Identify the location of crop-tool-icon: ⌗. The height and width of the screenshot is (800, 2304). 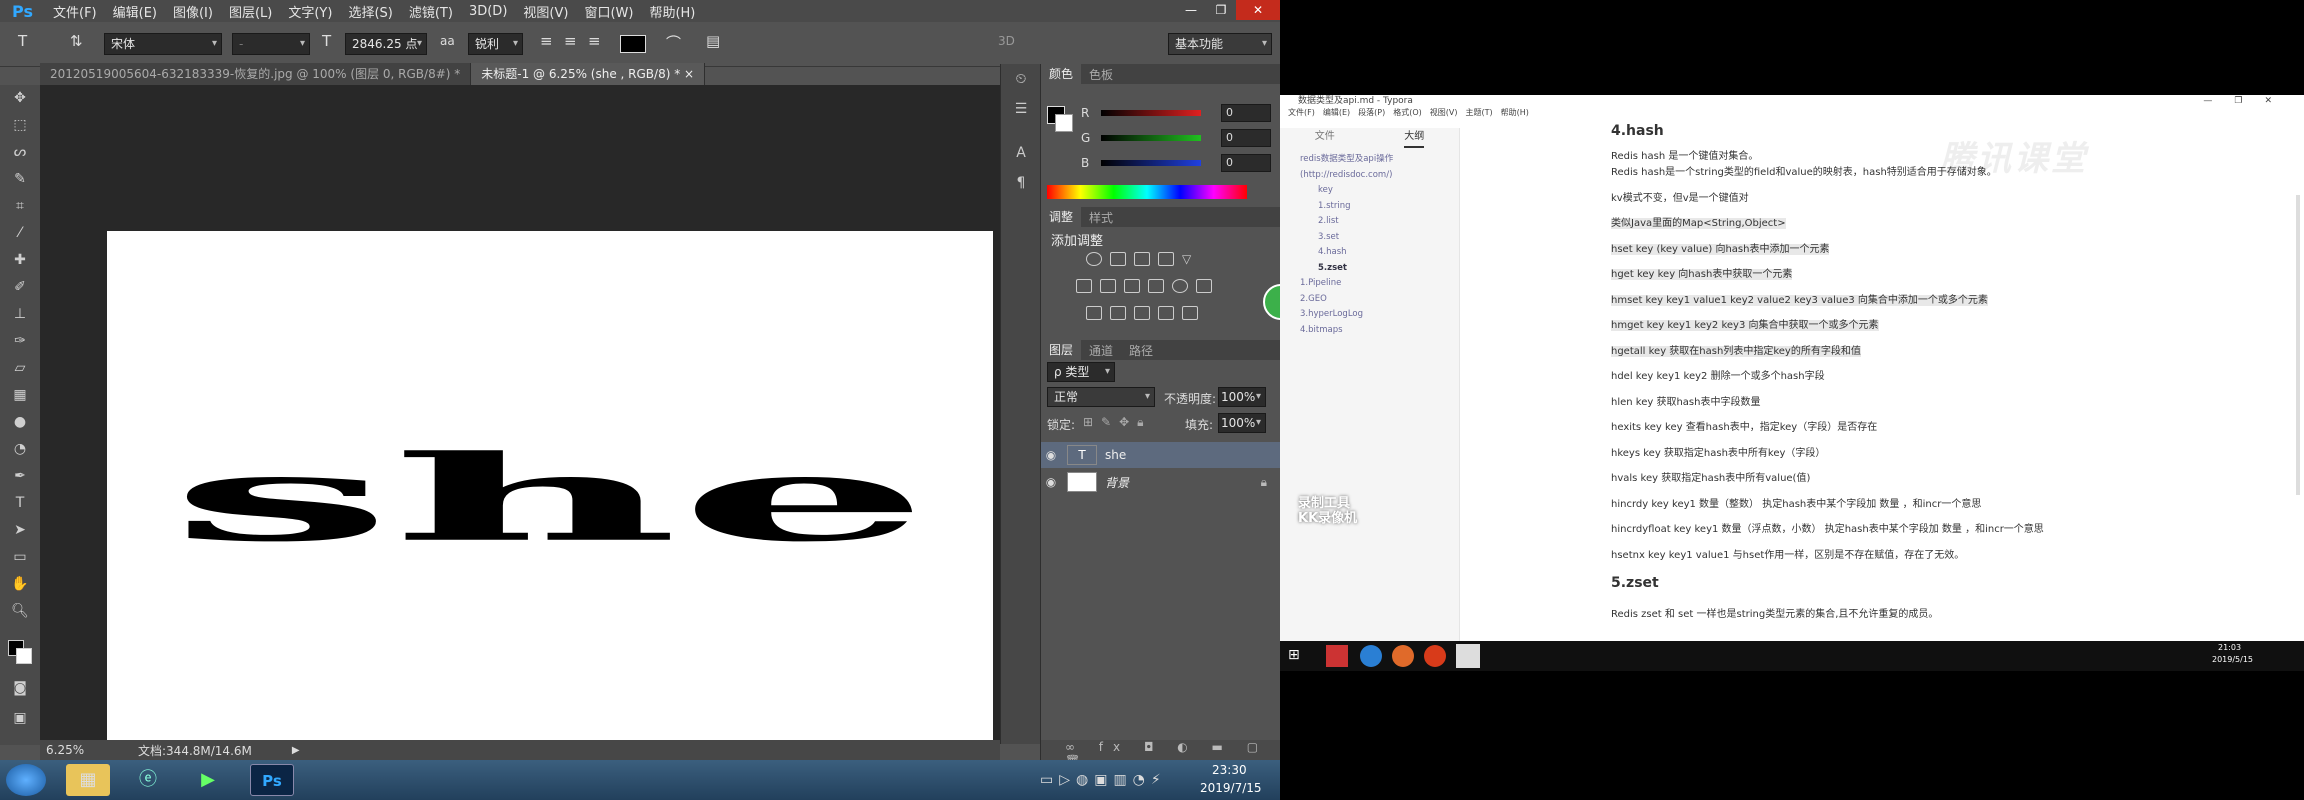
(20, 206).